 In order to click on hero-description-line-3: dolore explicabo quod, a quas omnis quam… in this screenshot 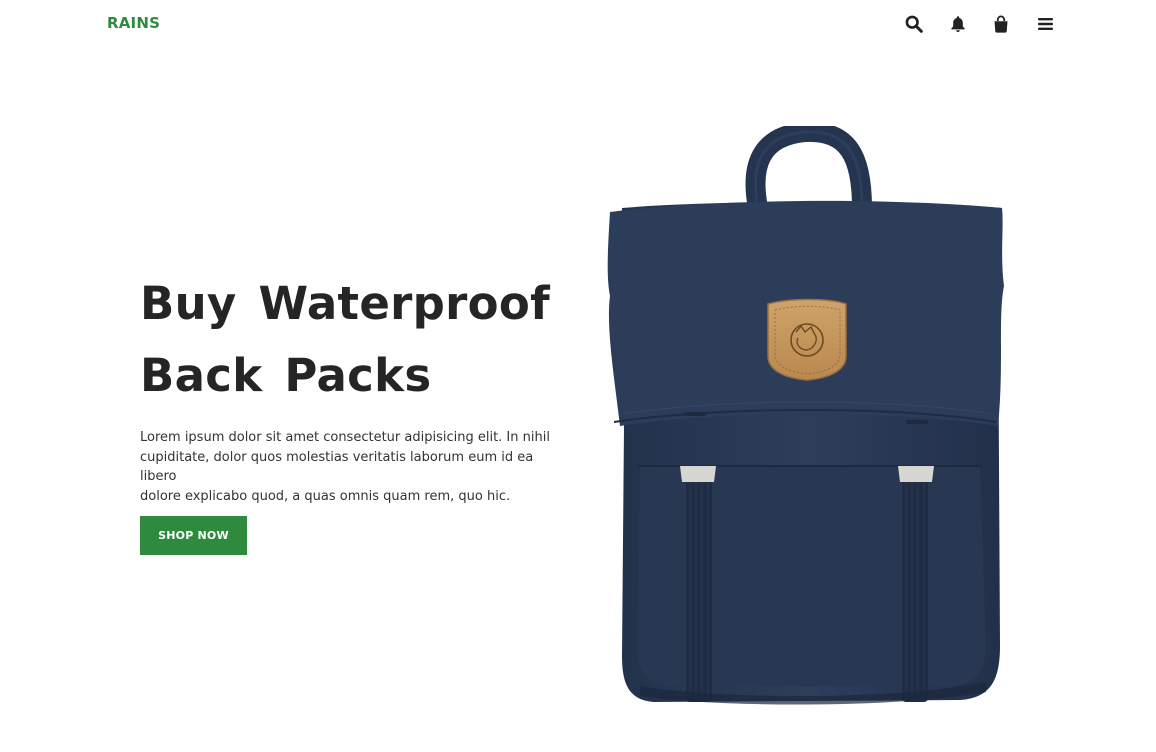, I will do `click(325, 496)`.